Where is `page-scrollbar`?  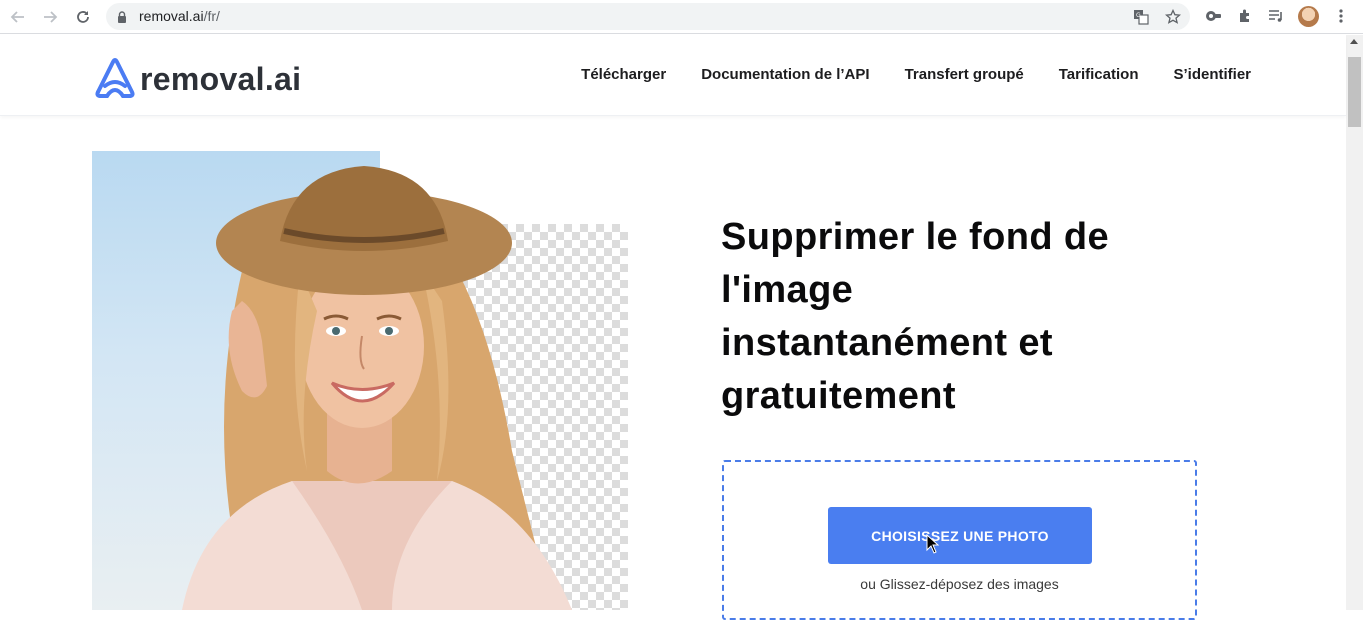
page-scrollbar is located at coordinates (1354, 322).